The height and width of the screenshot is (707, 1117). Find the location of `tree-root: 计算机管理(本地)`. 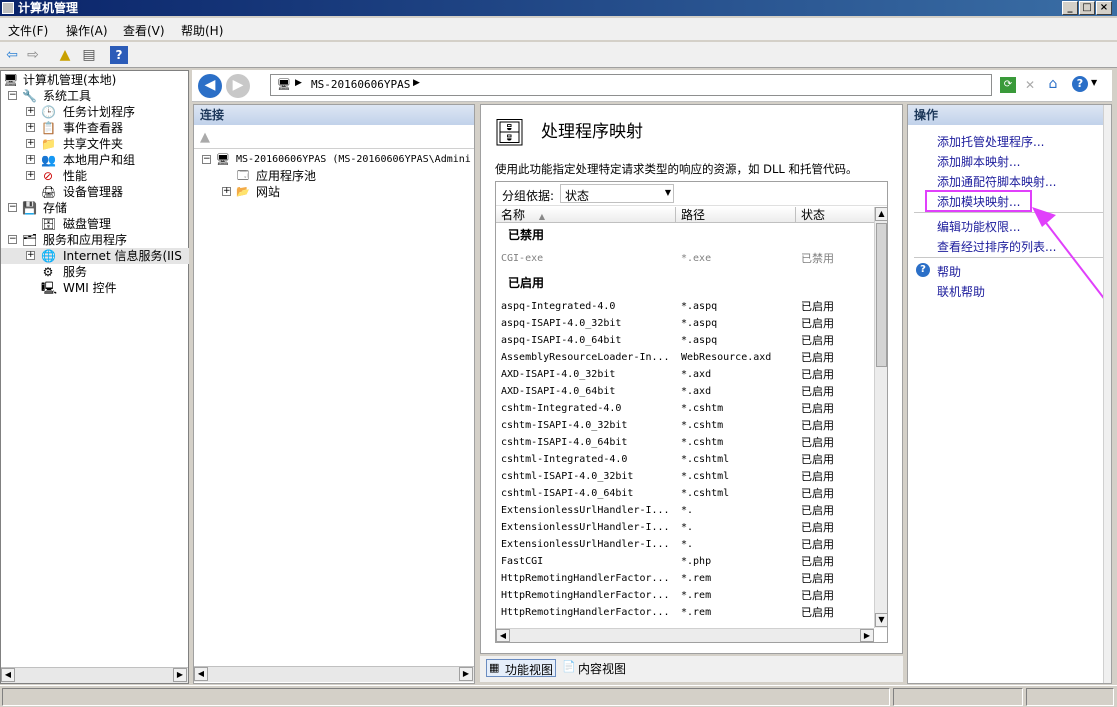

tree-root: 计算机管理(本地) is located at coordinates (69, 80).